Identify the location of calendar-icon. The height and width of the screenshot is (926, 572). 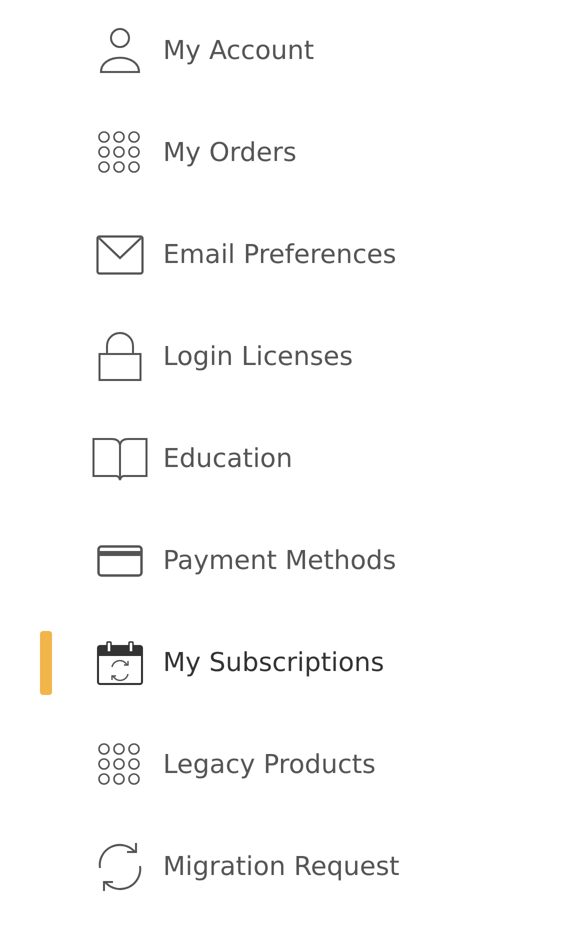
(120, 663).